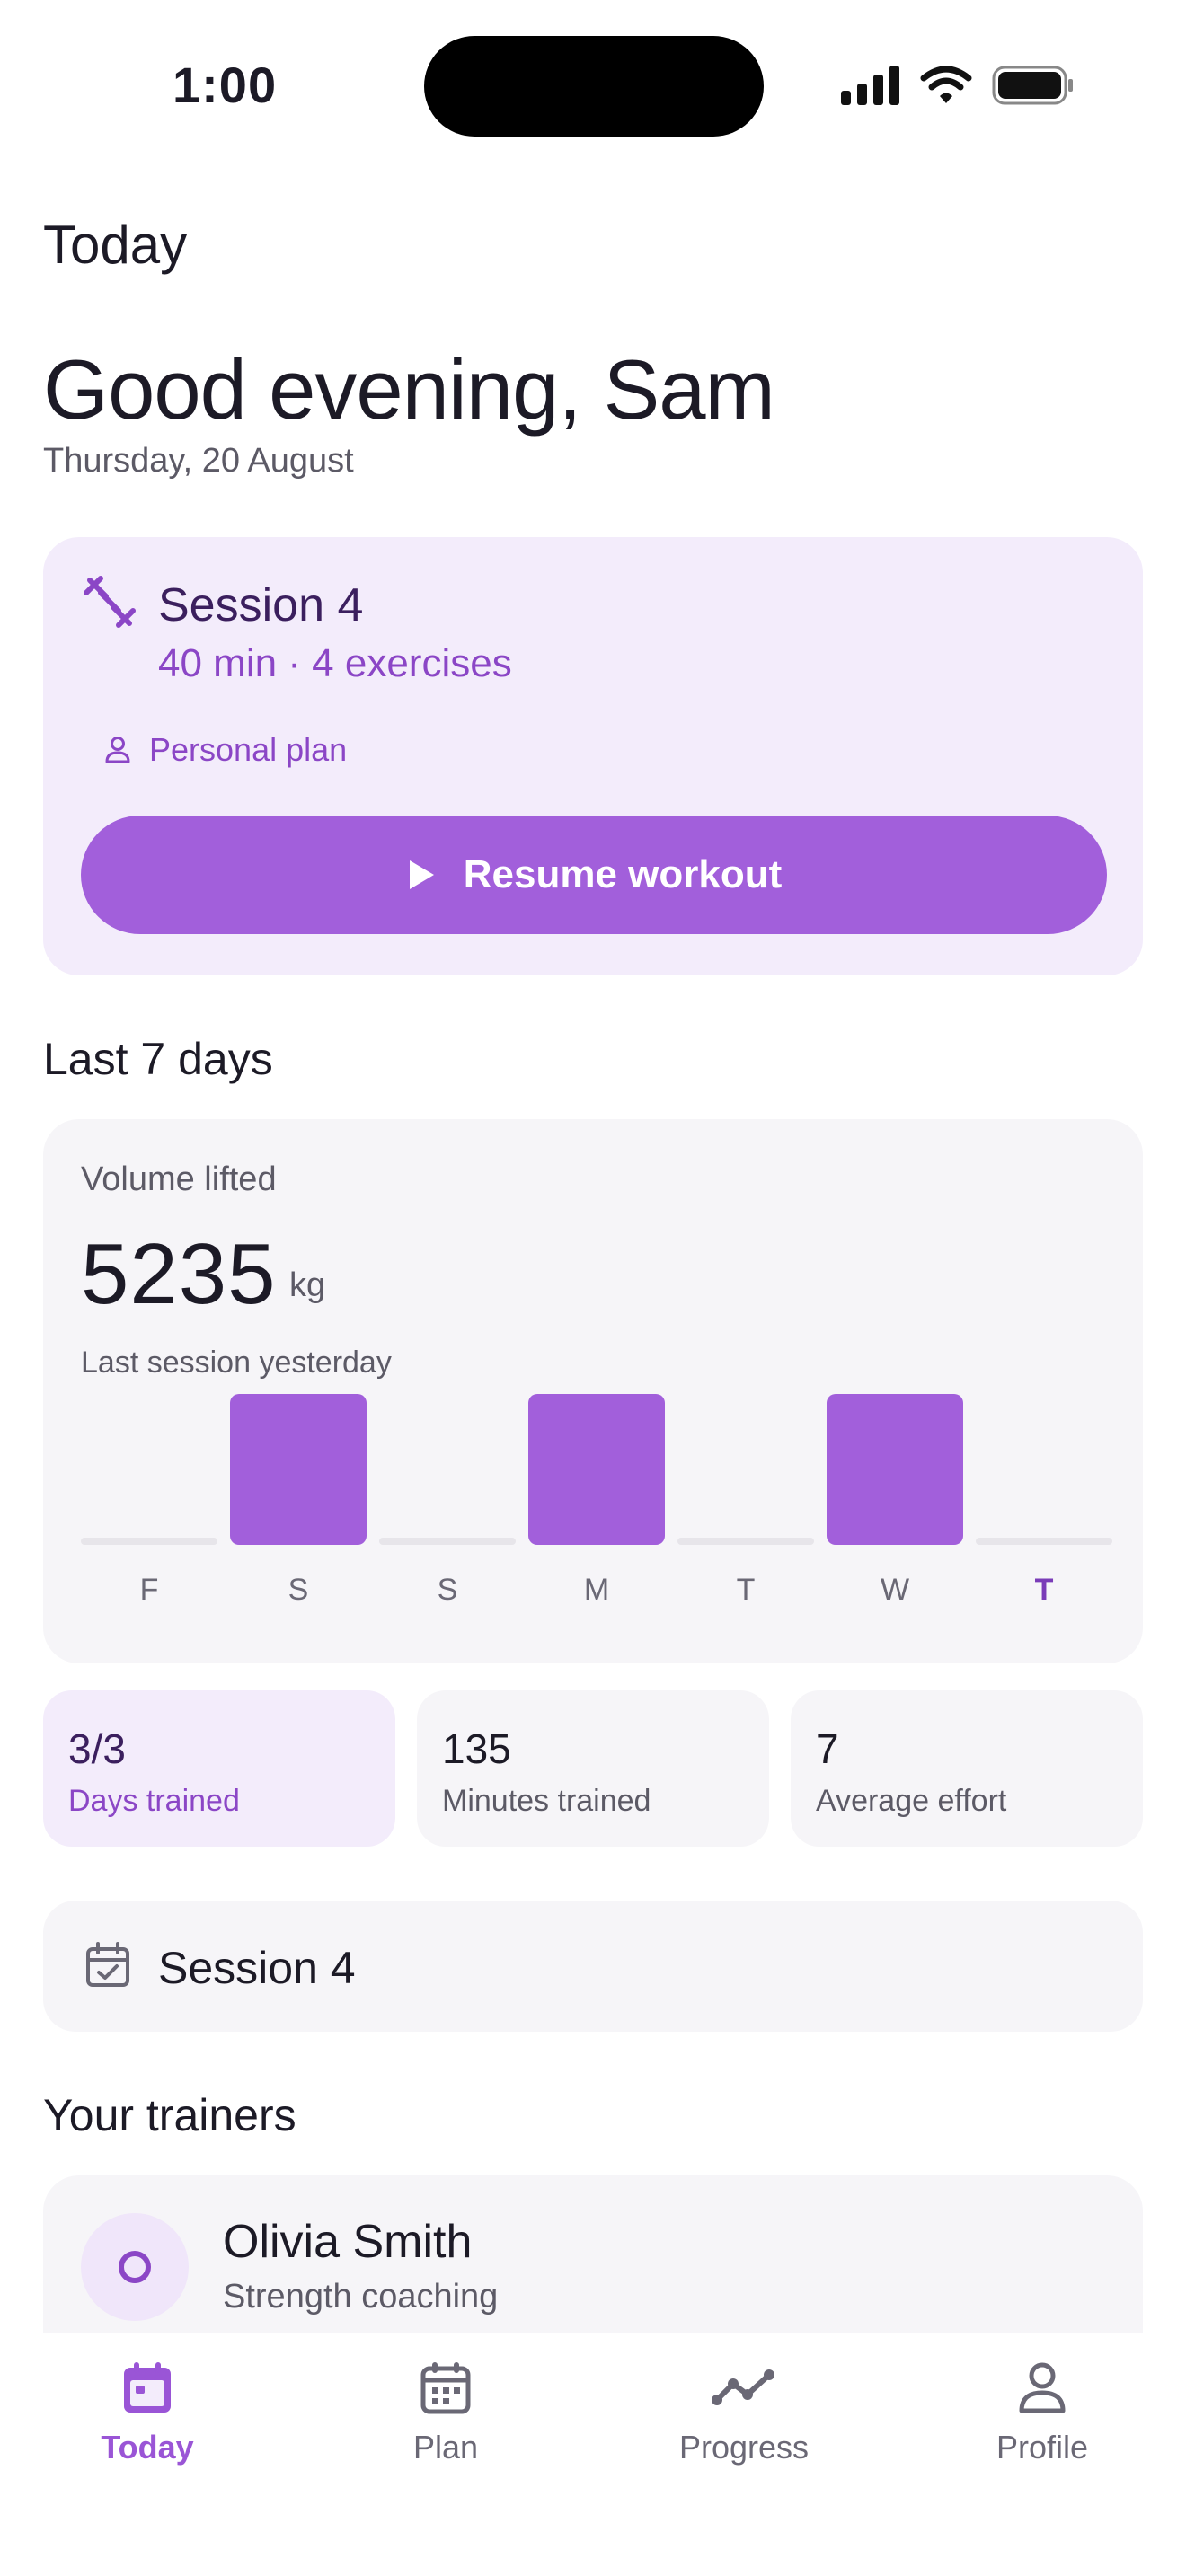 This screenshot has height=2576, width=1186. Describe the element at coordinates (827, 1748) in the screenshot. I see `stat-value: 7` at that location.